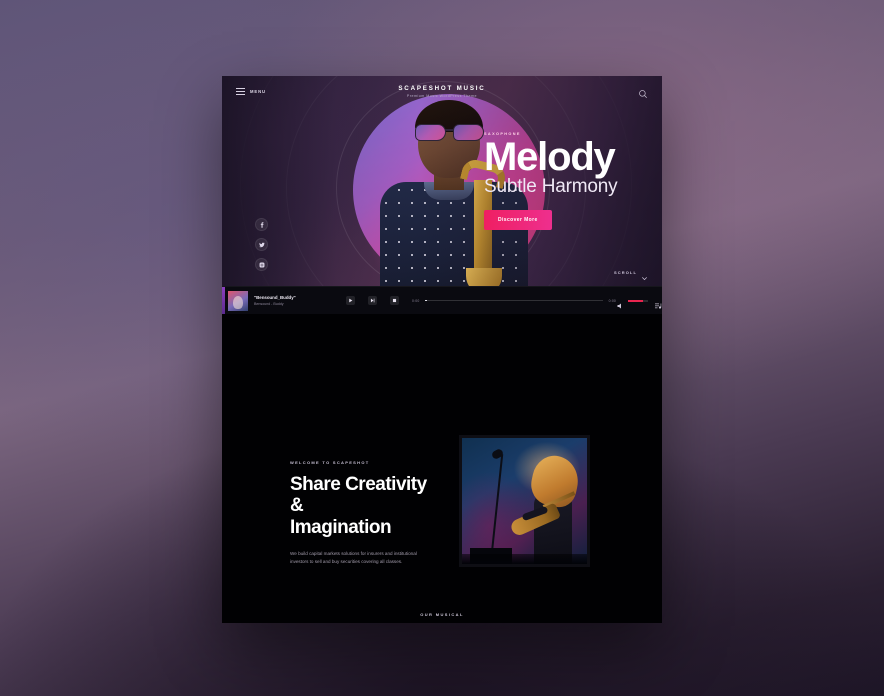  Describe the element at coordinates (658, 303) in the screenshot. I see `playlist-icon` at that location.